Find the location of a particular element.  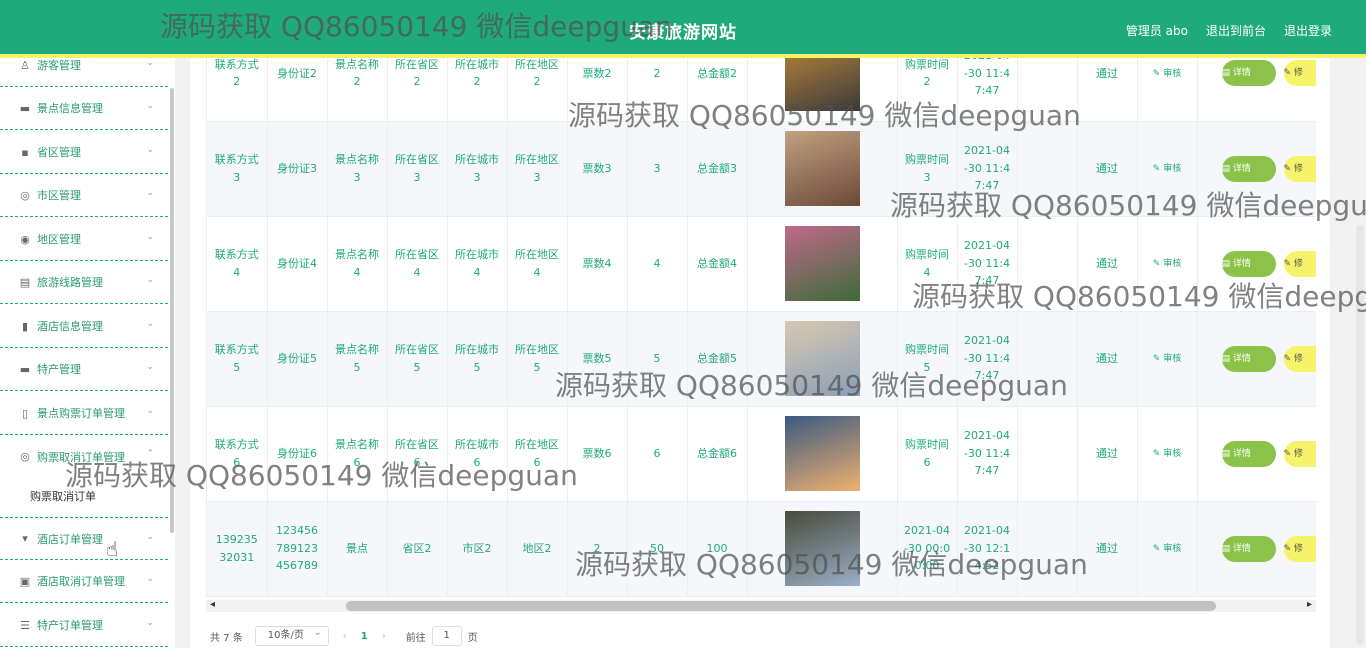

page-scrollbar is located at coordinates (1360, 435).